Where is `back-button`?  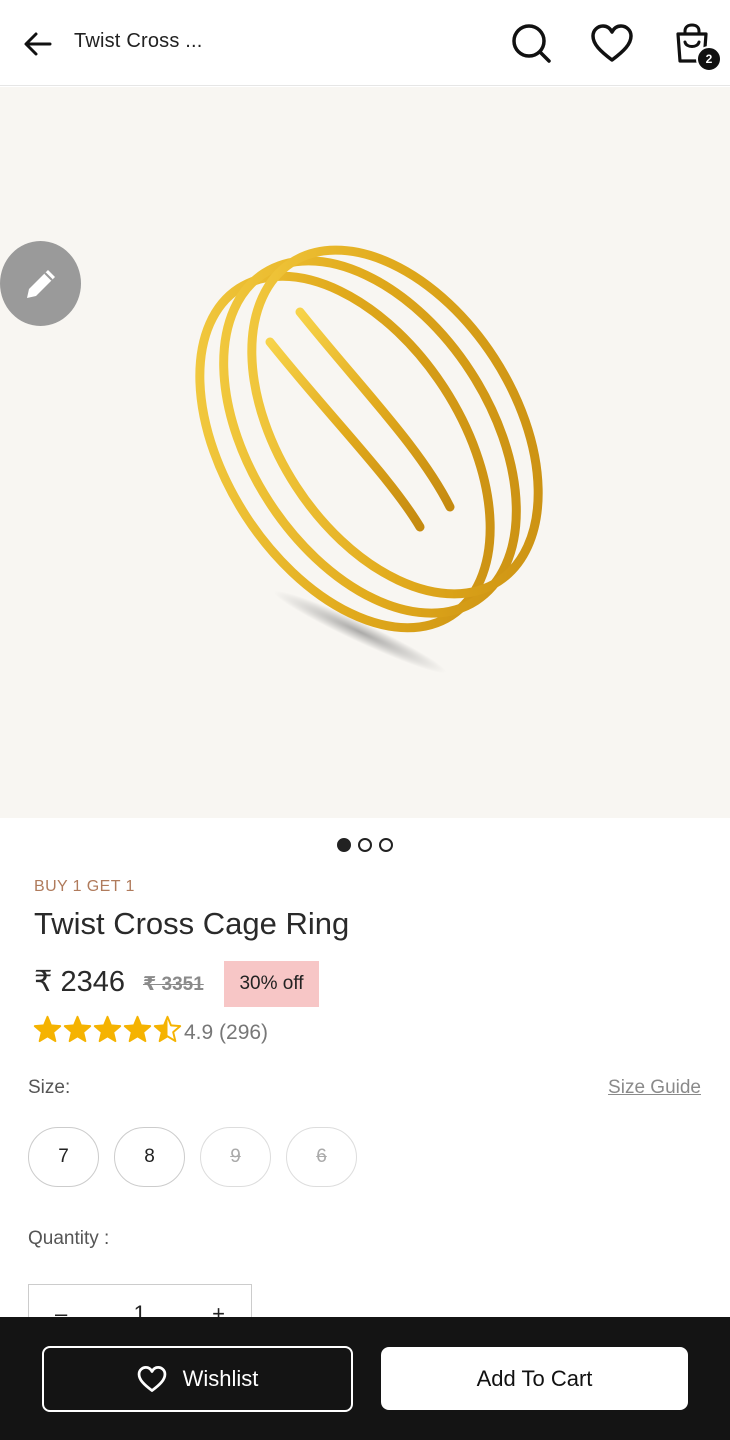
back-button is located at coordinates (38, 44).